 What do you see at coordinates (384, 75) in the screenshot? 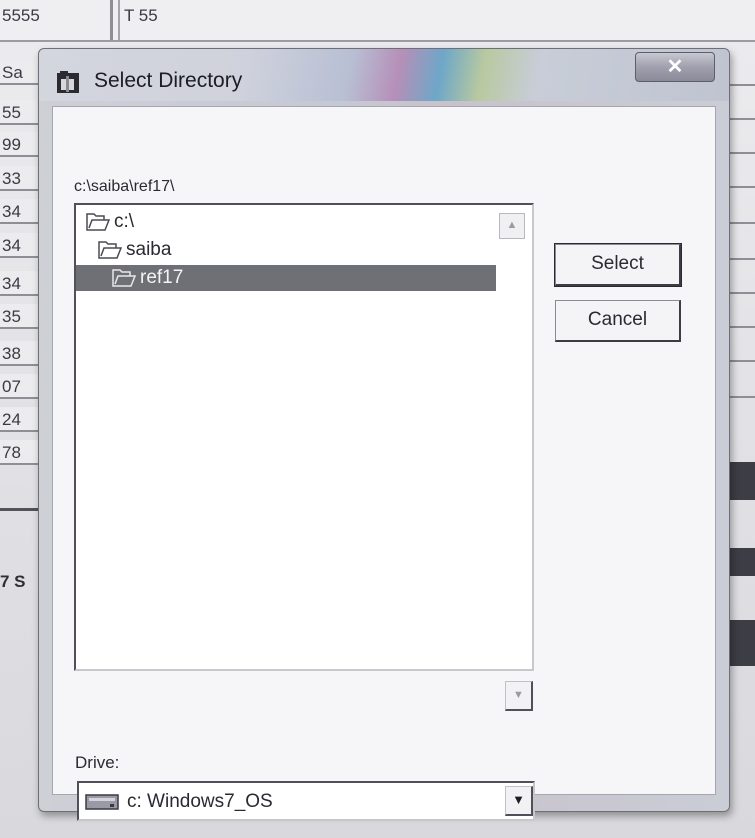
I see `dialog-titlebar: Select Directory ✕` at bounding box center [384, 75].